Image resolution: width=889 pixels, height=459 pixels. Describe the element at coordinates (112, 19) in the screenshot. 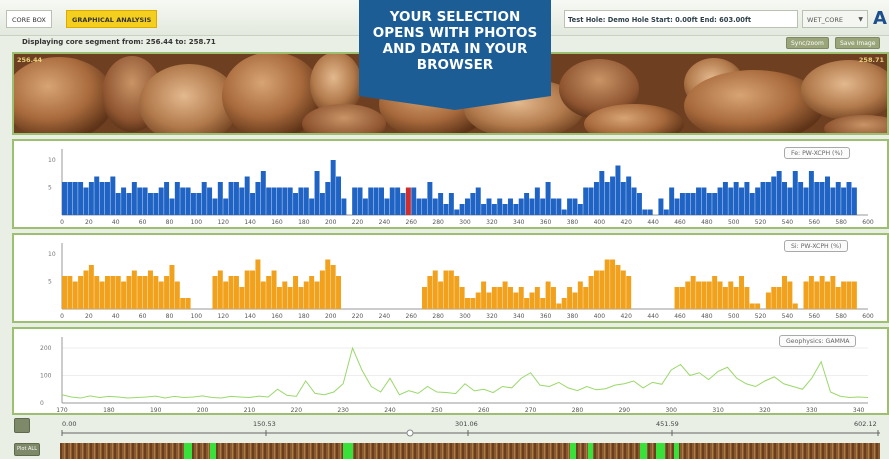

I see `tab-graphical-analysis: GRAPHICAL ANALYSIS` at that location.